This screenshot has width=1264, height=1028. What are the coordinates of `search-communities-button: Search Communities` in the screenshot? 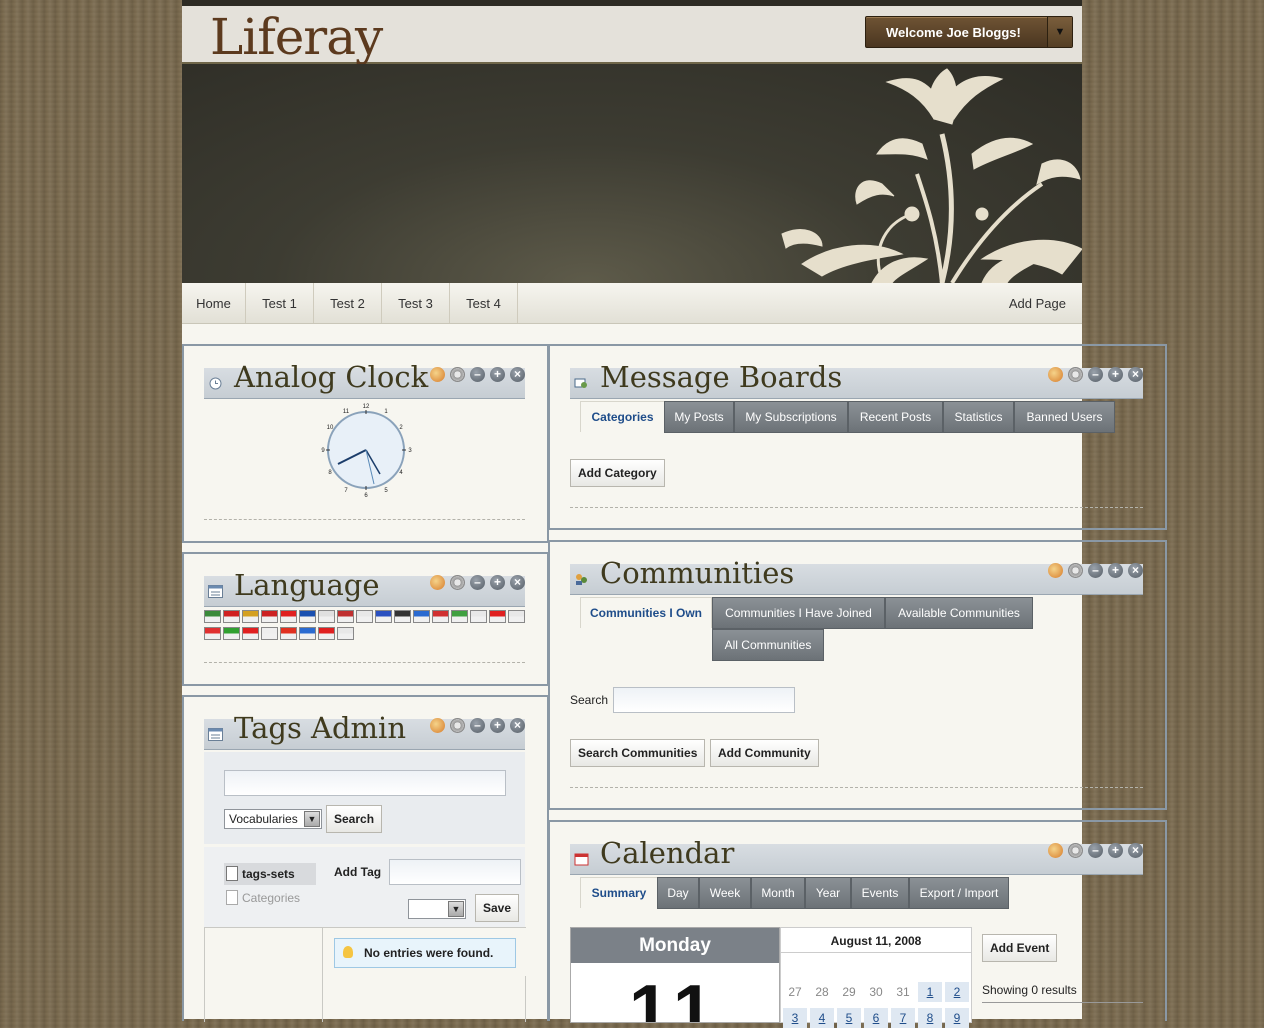 It's located at (638, 753).